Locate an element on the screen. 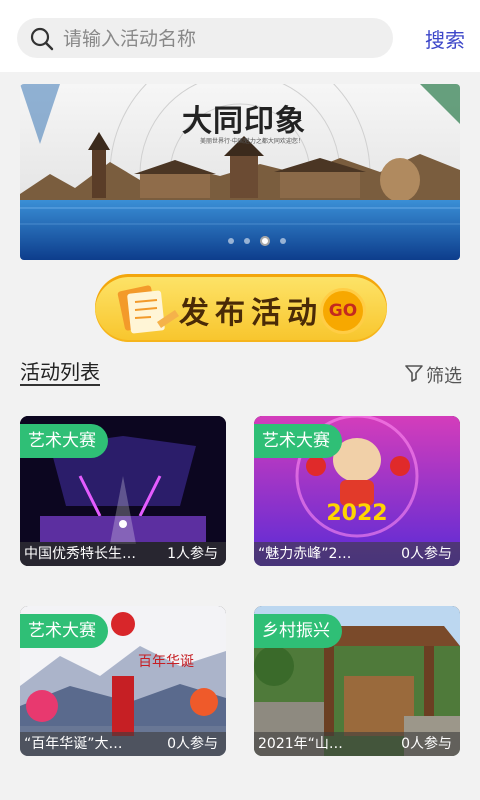 The width and height of the screenshot is (480, 800). category-tag: 乡村振兴 is located at coordinates (298, 631).